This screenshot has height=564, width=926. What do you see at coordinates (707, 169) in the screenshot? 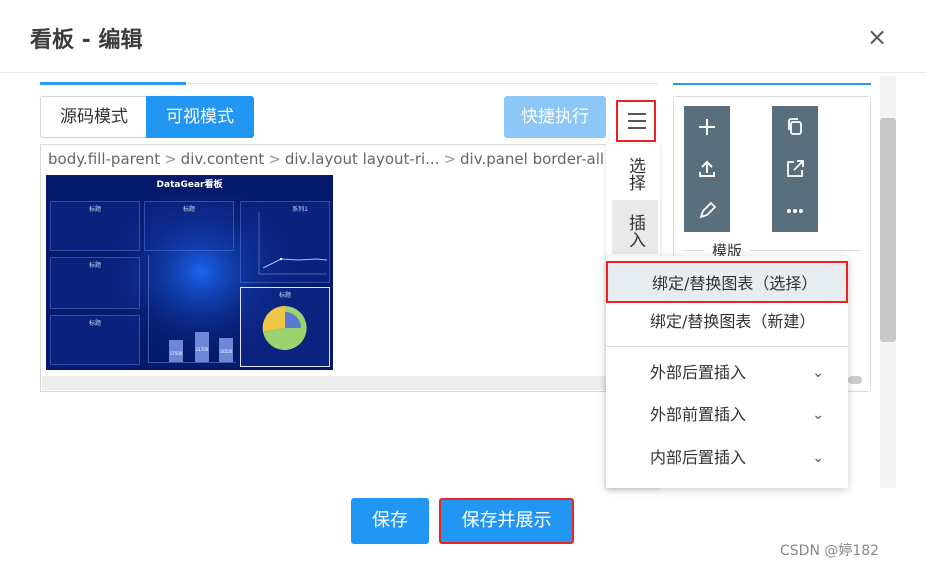
I see `upload-icon` at bounding box center [707, 169].